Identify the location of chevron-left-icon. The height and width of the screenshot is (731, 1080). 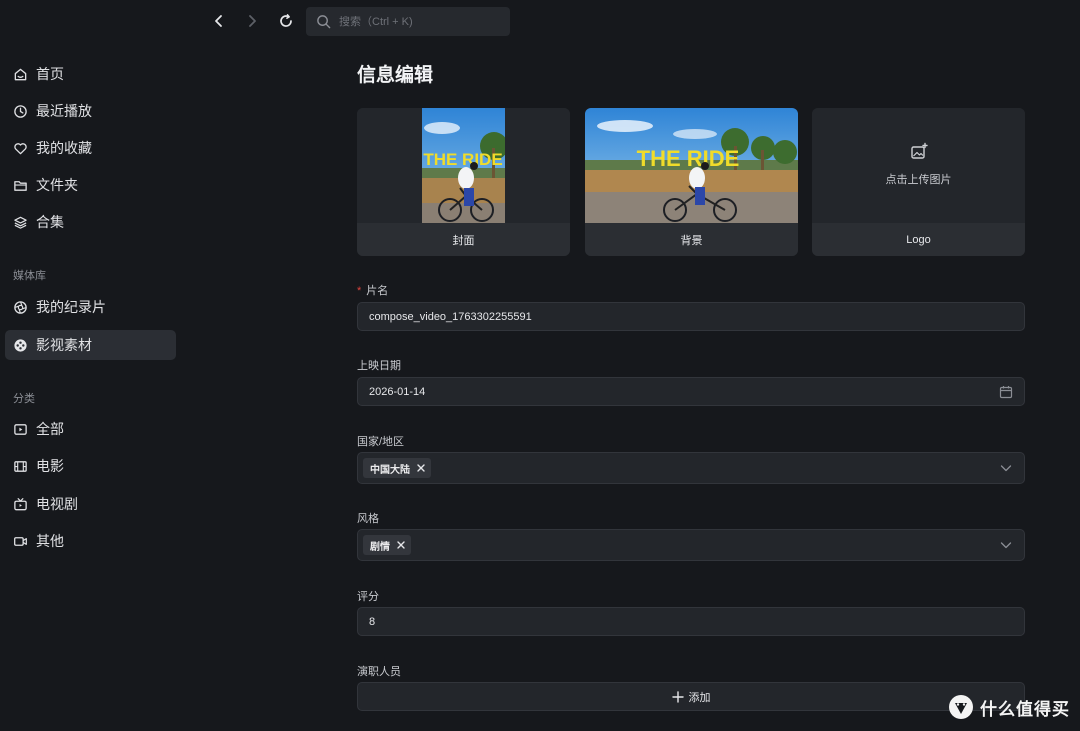
(218, 21).